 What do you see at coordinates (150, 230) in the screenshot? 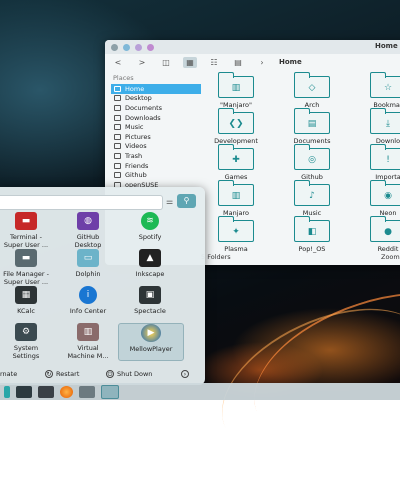
I see `launcher-app-item: ≋ Spotify` at bounding box center [150, 230].